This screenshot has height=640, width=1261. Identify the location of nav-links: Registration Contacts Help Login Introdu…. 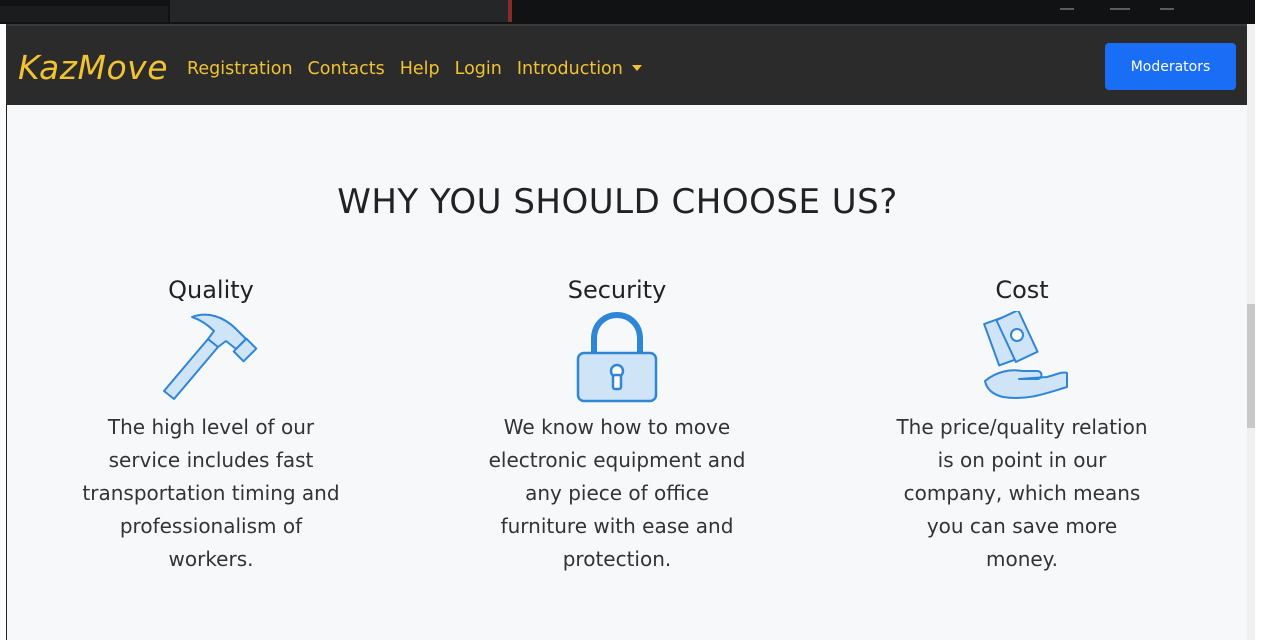
(422, 69).